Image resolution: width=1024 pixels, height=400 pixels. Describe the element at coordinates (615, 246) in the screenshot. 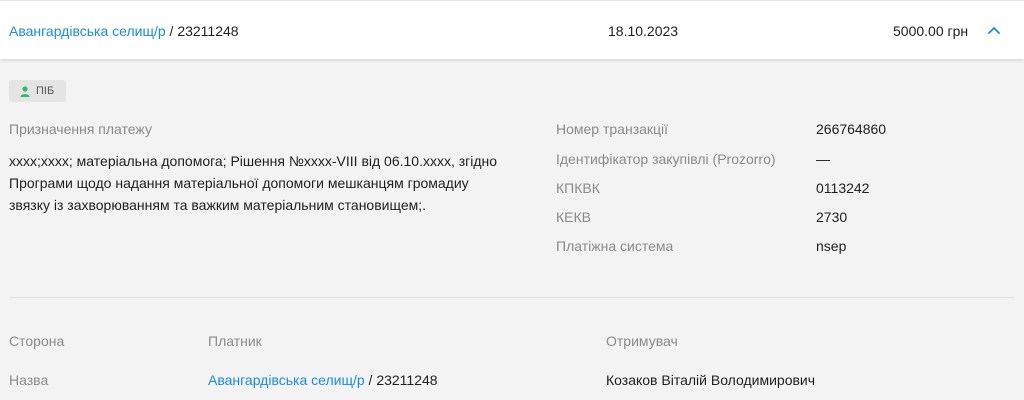

I see `payment-system-label: Платіжна система` at that location.